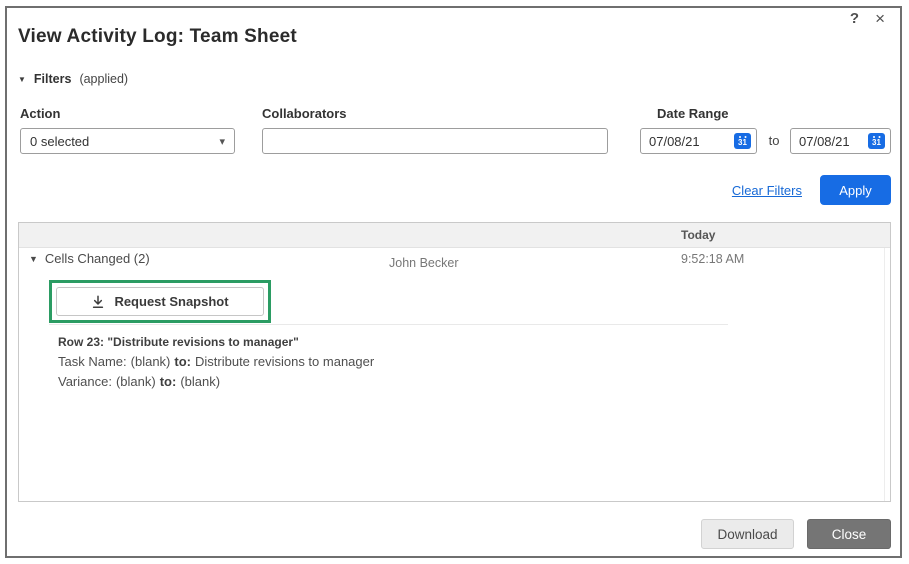 The height and width of the screenshot is (564, 909). I want to click on filters-expander: ▼ Filters (applied), so click(73, 79).